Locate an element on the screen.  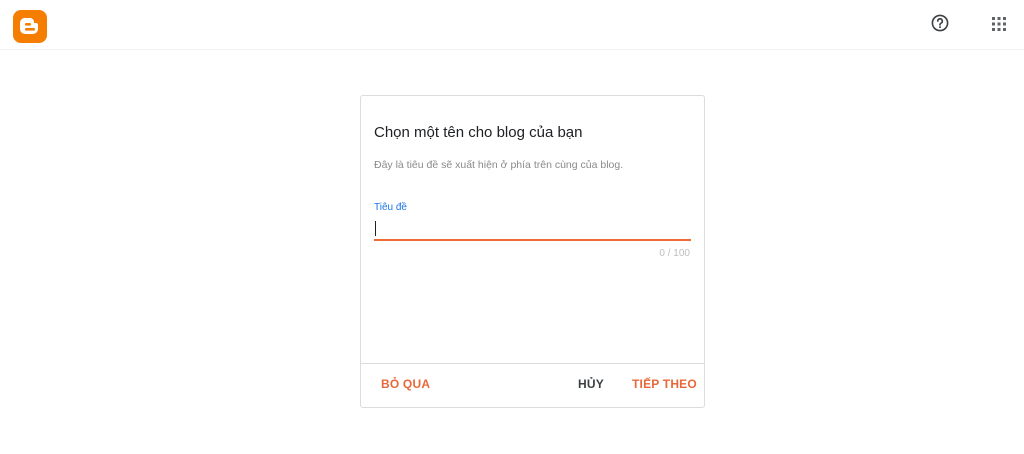
top-app-bar is located at coordinates (512, 25).